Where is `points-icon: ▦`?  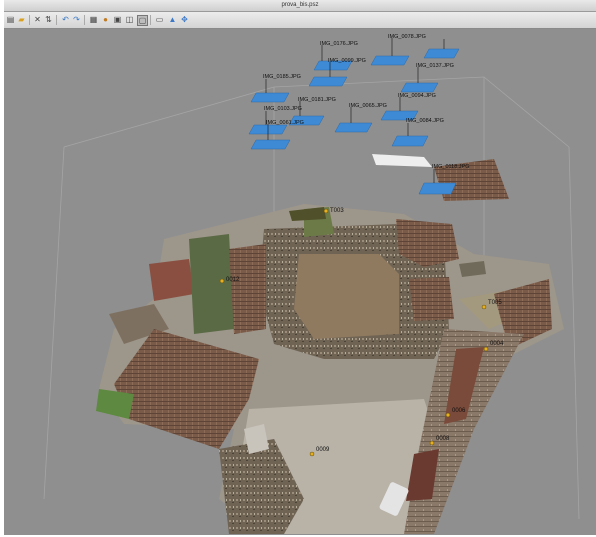 points-icon: ▦ is located at coordinates (93, 19).